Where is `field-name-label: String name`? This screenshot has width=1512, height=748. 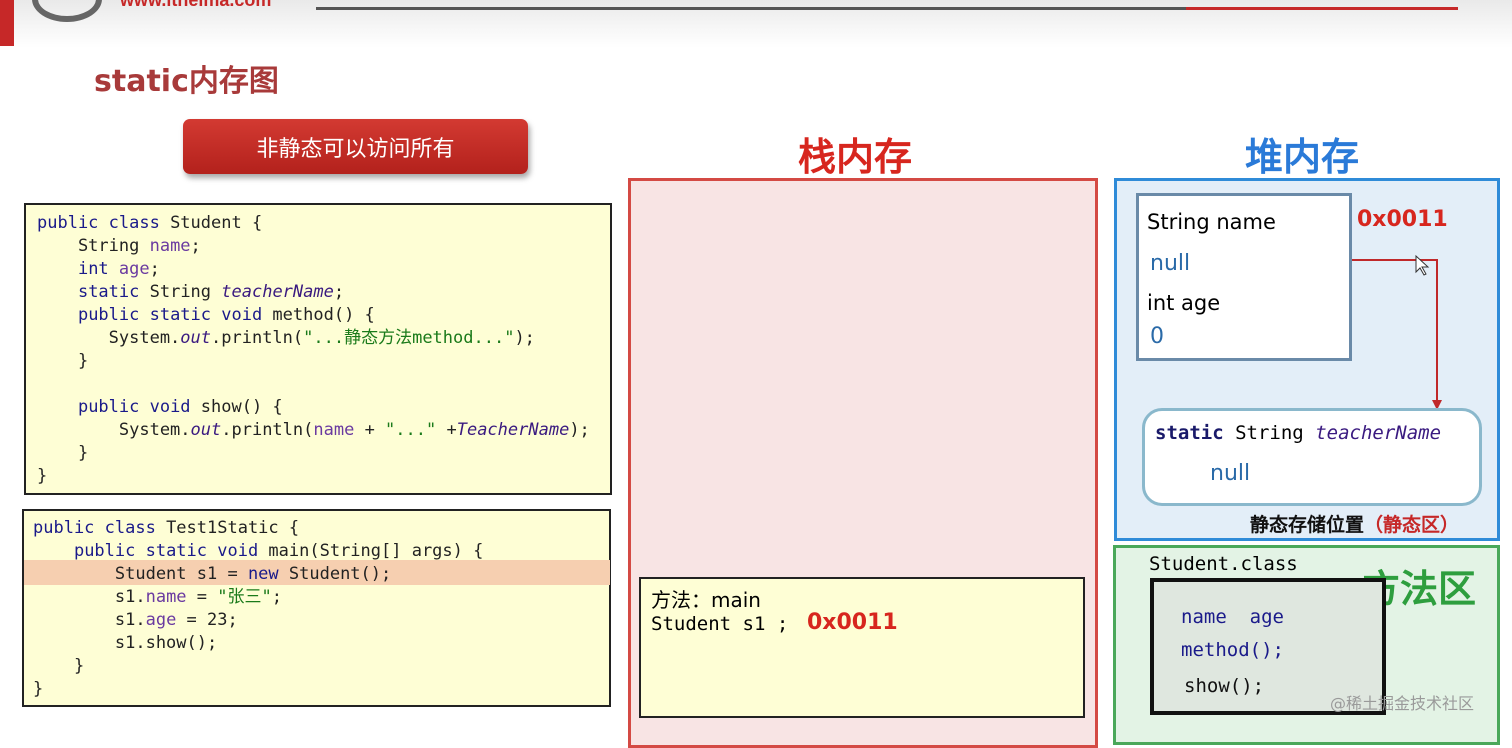 field-name-label: String name is located at coordinates (1211, 222).